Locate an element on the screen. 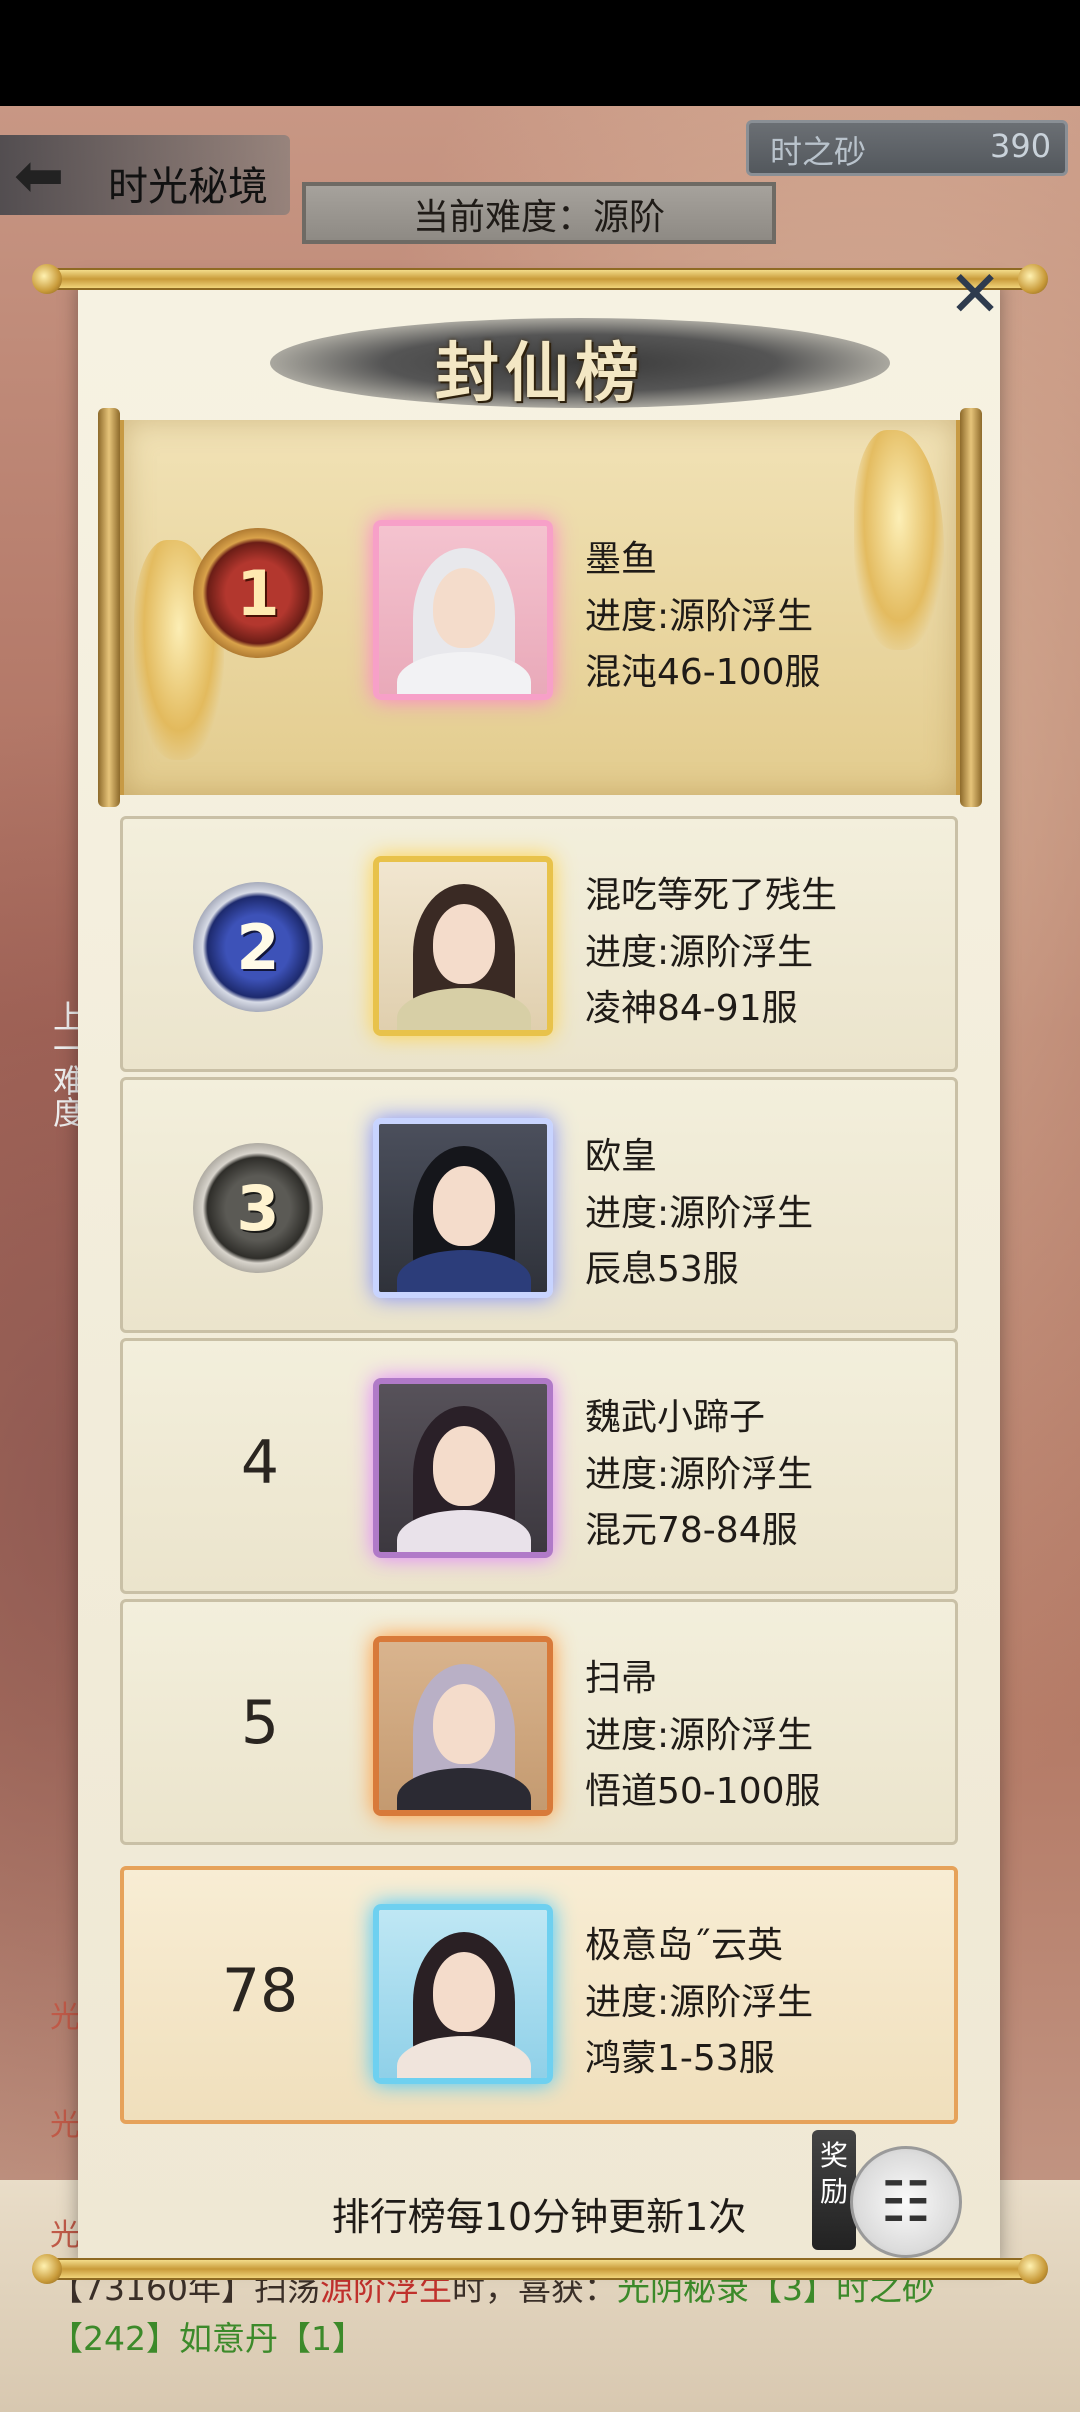 The height and width of the screenshot is (2412, 1080). player-server: 凌神84-91服 is located at coordinates (691, 1008).